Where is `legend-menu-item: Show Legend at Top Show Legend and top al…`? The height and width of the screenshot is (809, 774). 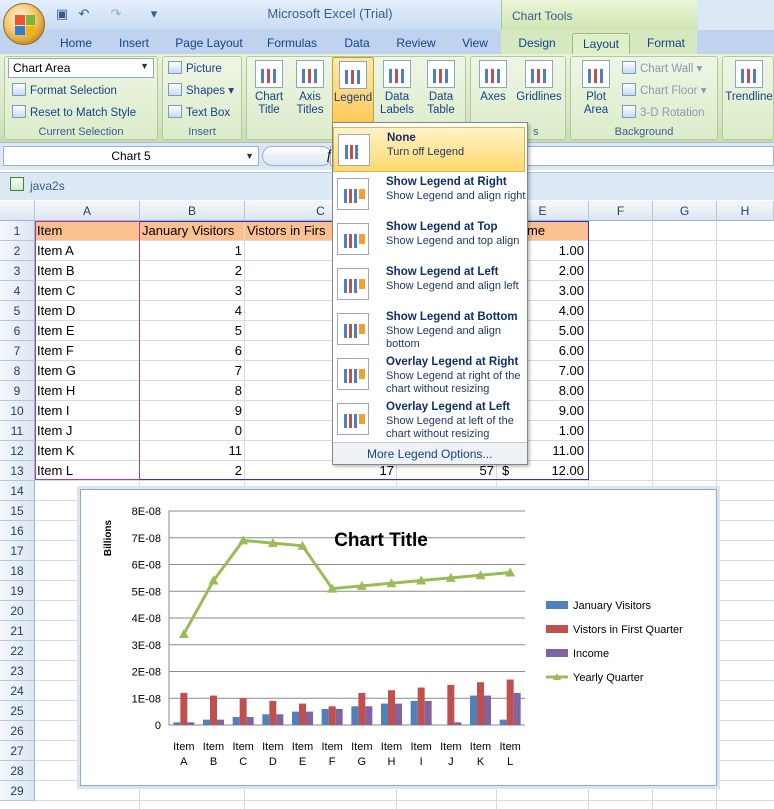
legend-menu-item: Show Legend at Top Show Legend and top al… is located at coordinates (429, 239).